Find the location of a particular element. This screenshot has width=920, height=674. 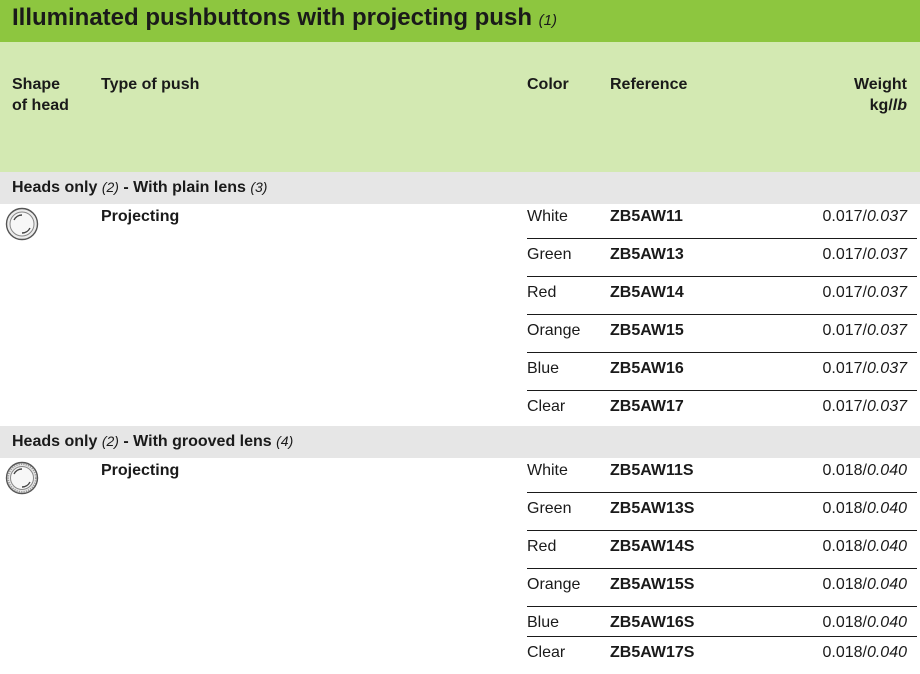

weight-unit-kg: kg/ is located at coordinates (881, 105).